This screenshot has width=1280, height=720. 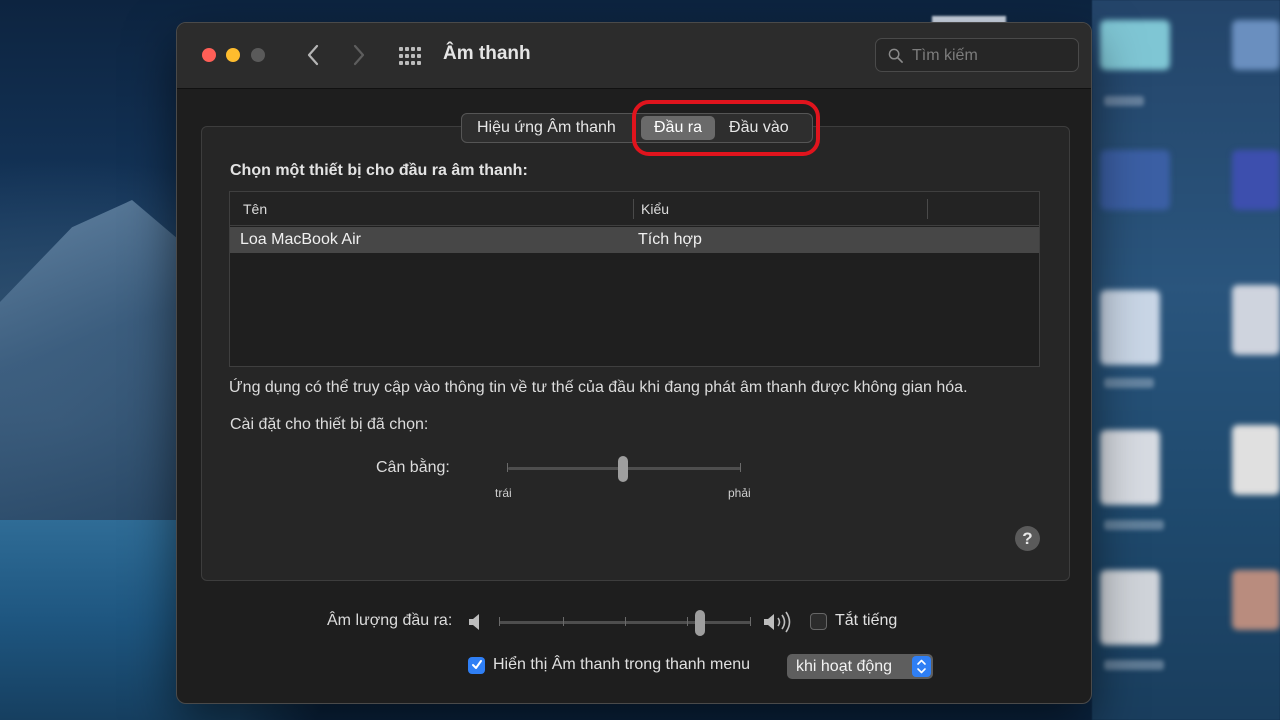 What do you see at coordinates (992, 56) in the screenshot?
I see `search-input` at bounding box center [992, 56].